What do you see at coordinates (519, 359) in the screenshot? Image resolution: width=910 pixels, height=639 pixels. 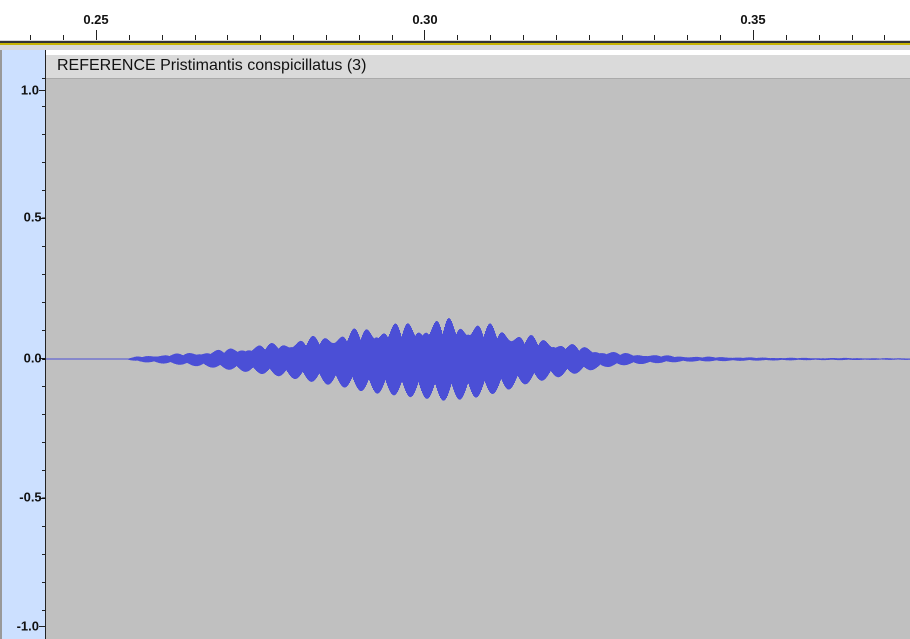 I see `waveform-series` at bounding box center [519, 359].